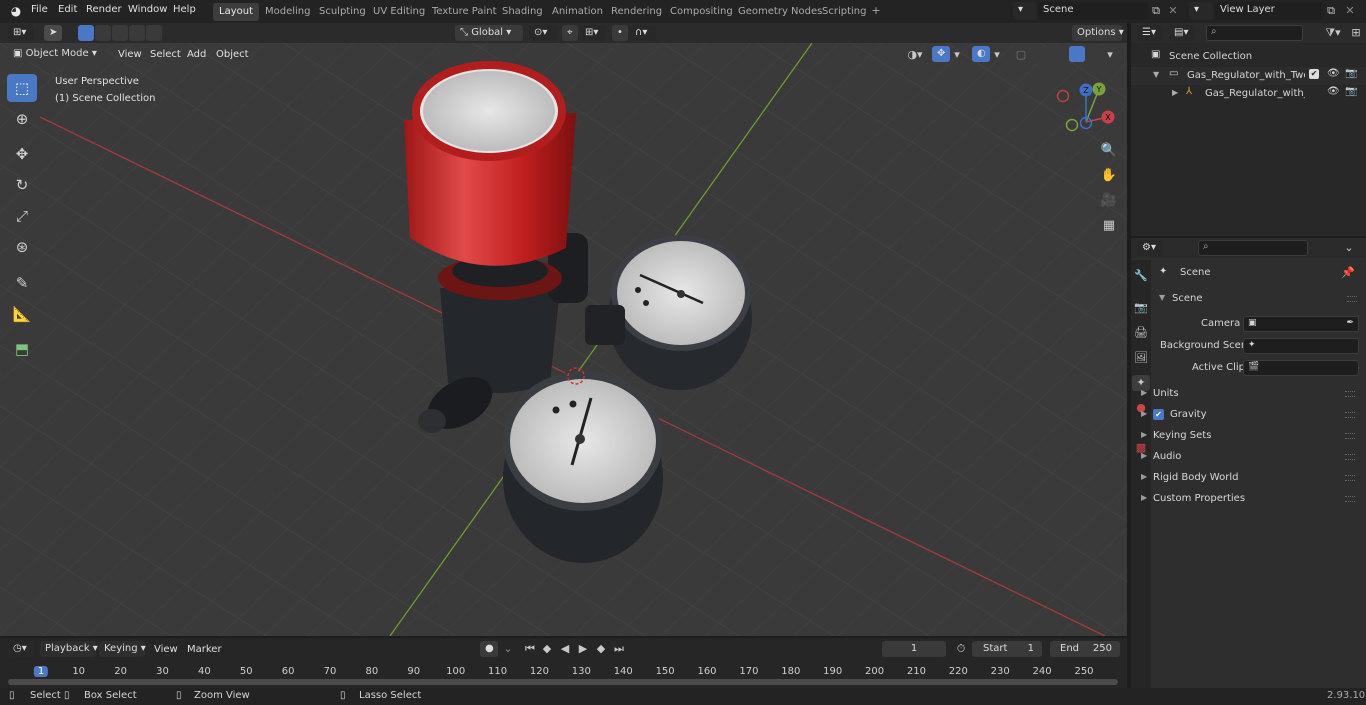 This screenshot has width=1366, height=705. What do you see at coordinates (522, 12) in the screenshot?
I see `tab-shading: Shading` at bounding box center [522, 12].